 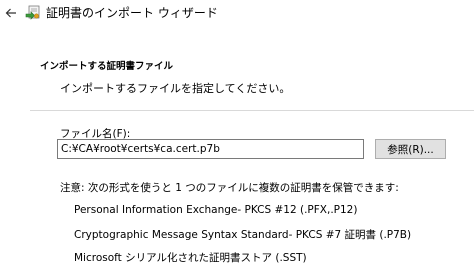 I want to click on file-name-input, so click(x=210, y=149).